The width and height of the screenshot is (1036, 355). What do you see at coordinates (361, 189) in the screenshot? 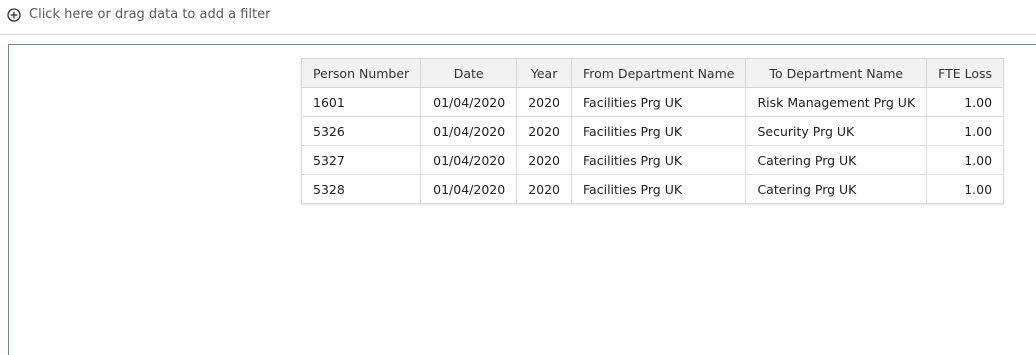
I see `cell-person-number: 5328` at bounding box center [361, 189].